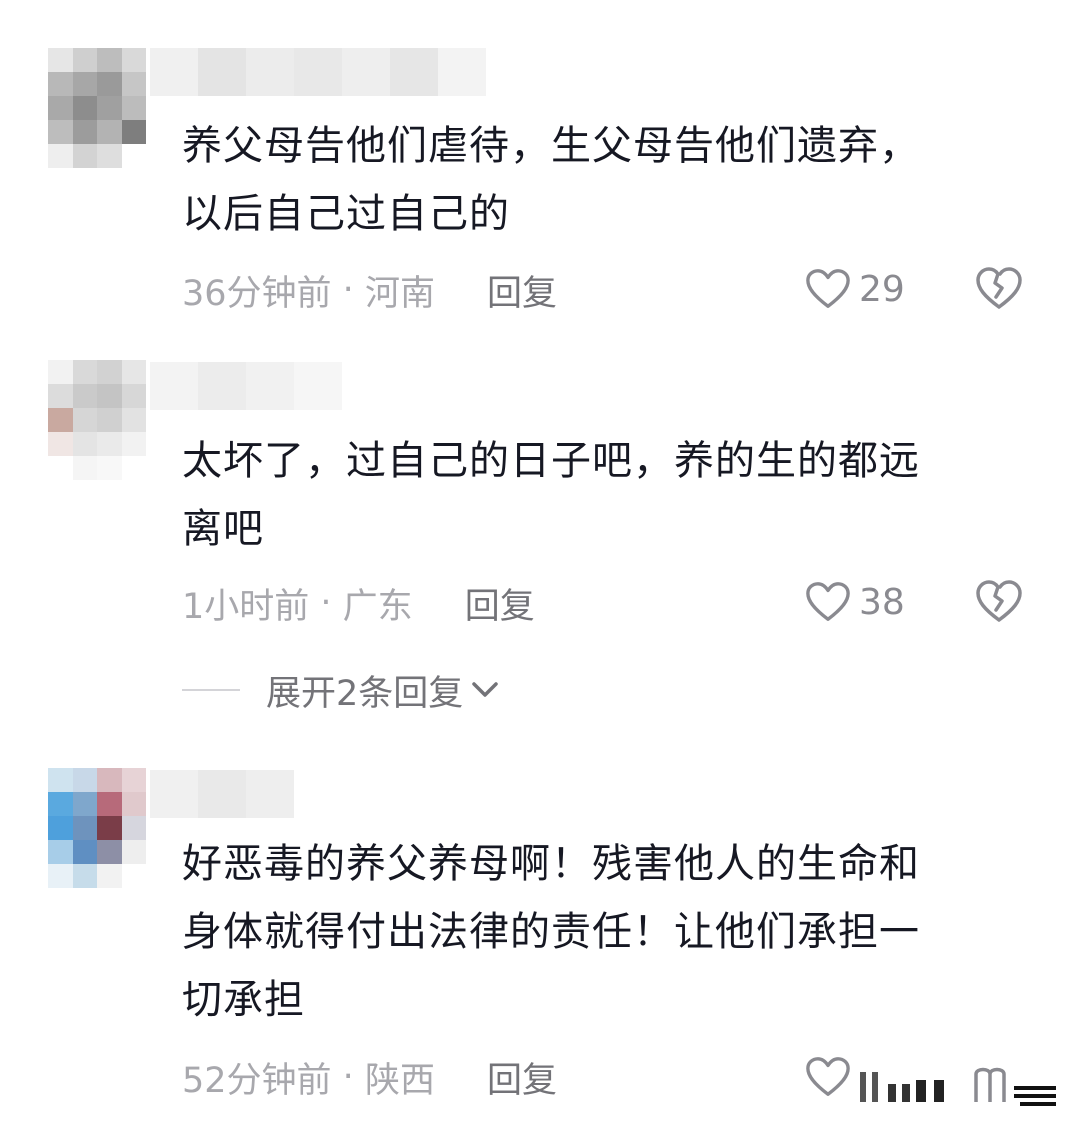 The image size is (1080, 1125). Describe the element at coordinates (485, 689) in the screenshot. I see `chevron-down-icon` at that location.